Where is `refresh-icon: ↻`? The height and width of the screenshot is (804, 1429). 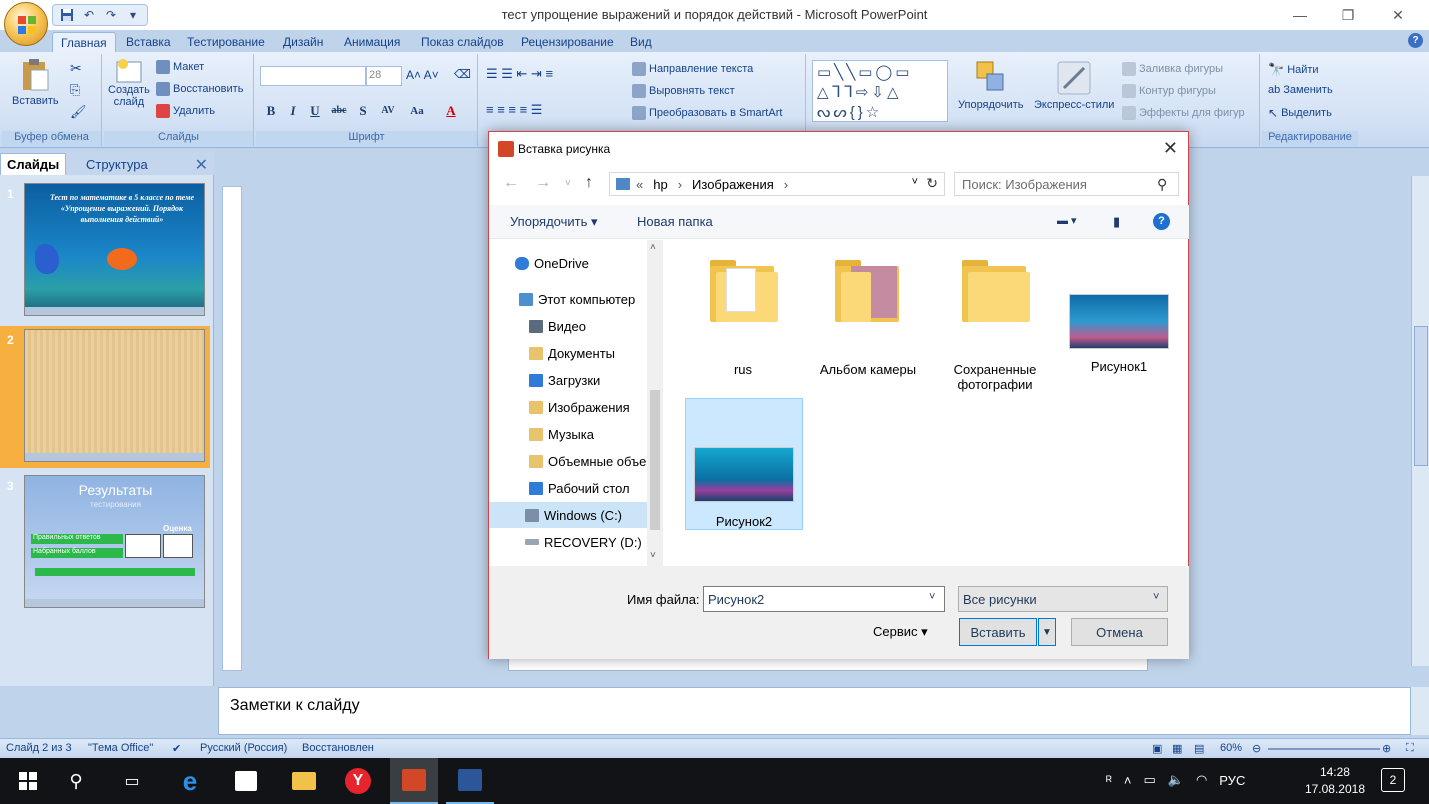
refresh-icon: ↻ is located at coordinates (932, 183).